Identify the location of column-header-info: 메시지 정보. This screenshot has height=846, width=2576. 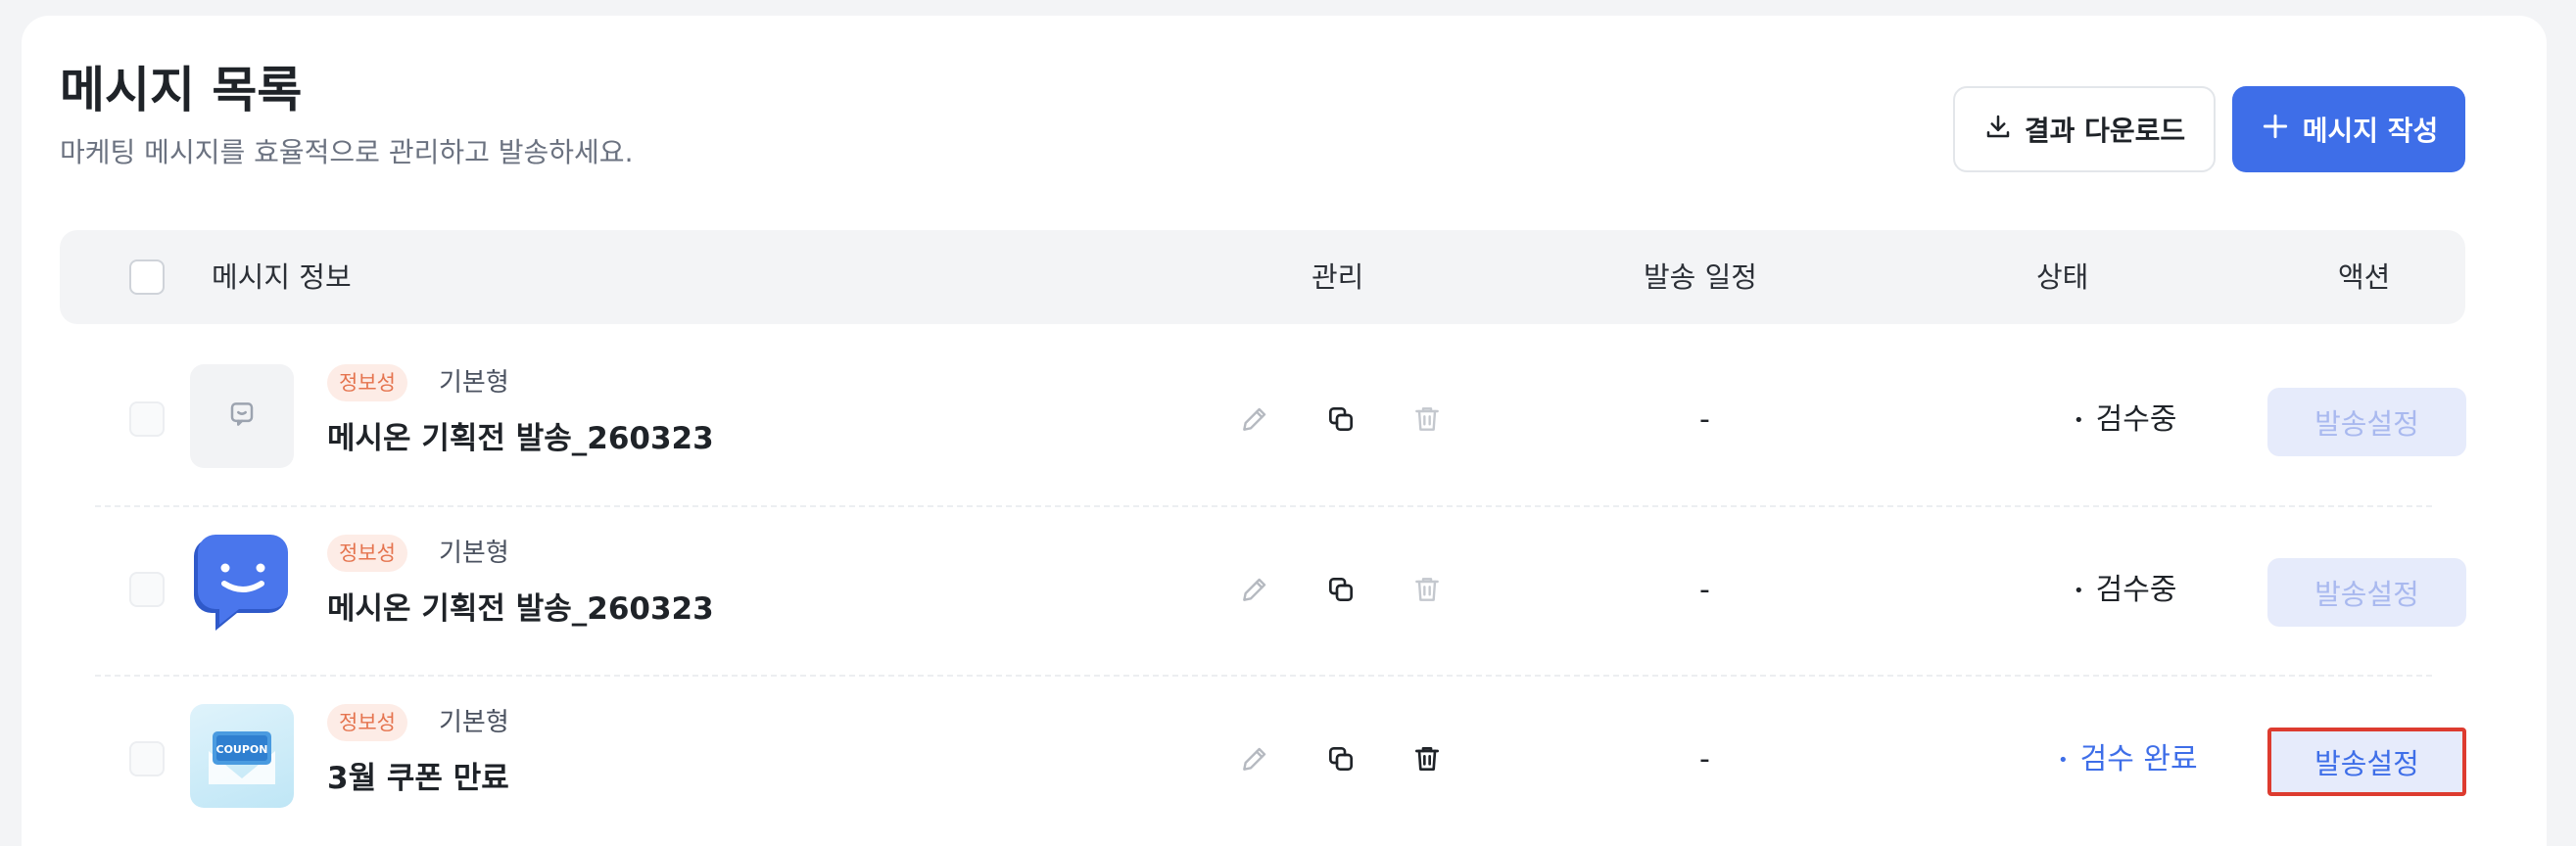
(282, 277).